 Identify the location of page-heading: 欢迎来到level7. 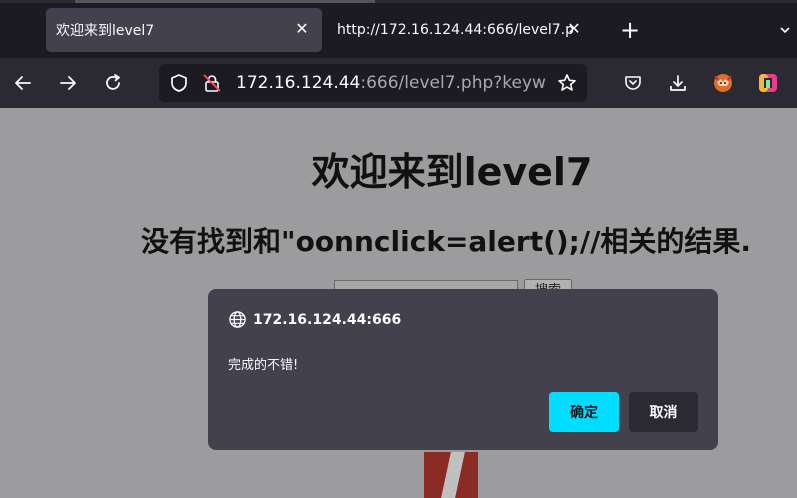
(452, 172).